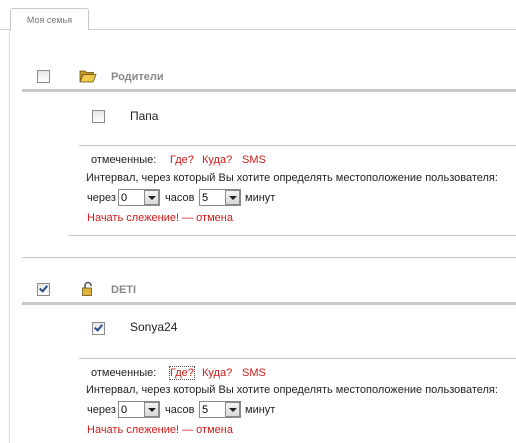 The height and width of the screenshot is (443, 516). What do you see at coordinates (43, 289) in the screenshot?
I see `group-checkbox-deti` at bounding box center [43, 289].